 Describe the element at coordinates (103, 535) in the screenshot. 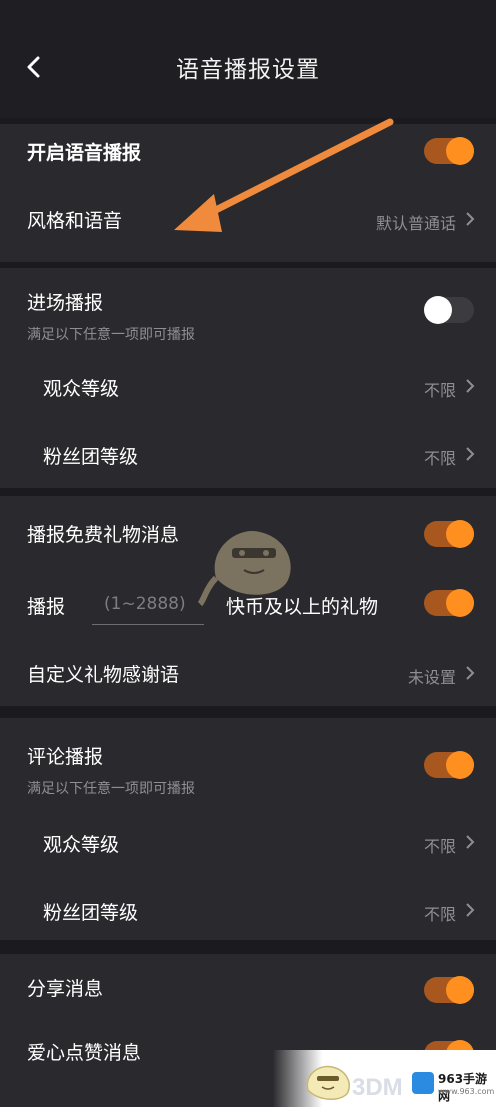

I see `free-gift-label: 播报免费礼物消息` at that location.